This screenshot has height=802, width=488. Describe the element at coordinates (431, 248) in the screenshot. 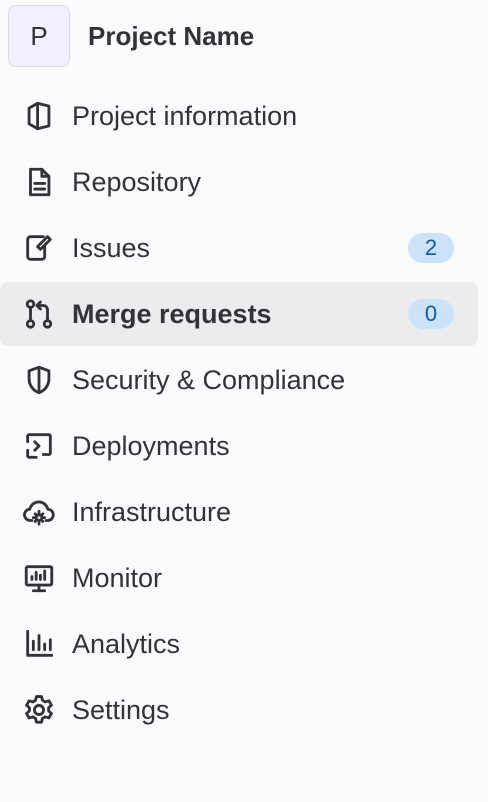

I see `issues-count-badge: 2` at that location.